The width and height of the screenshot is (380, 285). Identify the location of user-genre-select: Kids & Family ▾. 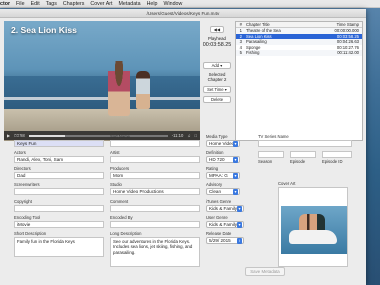
(225, 224).